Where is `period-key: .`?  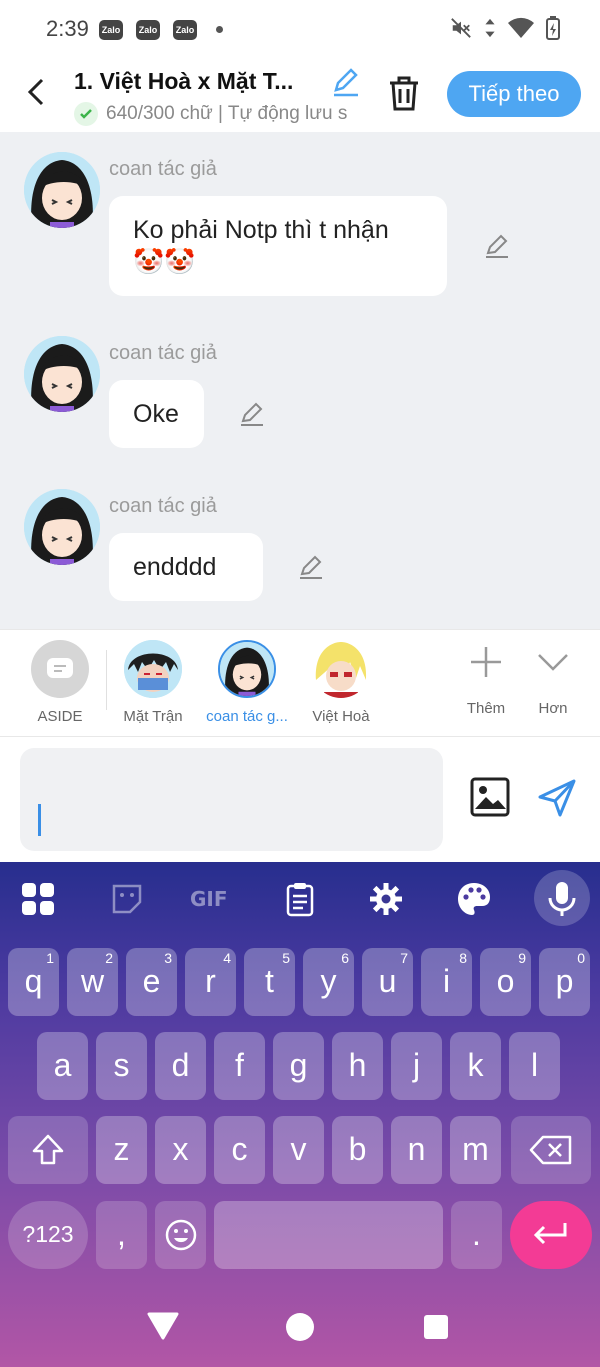
period-key: . is located at coordinates (476, 1235).